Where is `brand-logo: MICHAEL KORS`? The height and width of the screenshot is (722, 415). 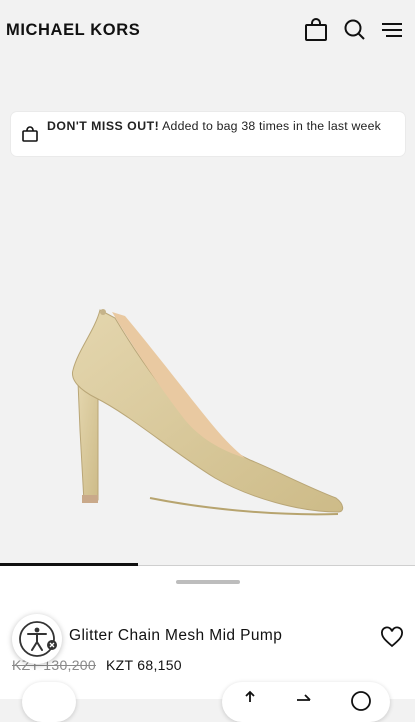
brand-logo: MICHAEL KORS is located at coordinates (73, 30).